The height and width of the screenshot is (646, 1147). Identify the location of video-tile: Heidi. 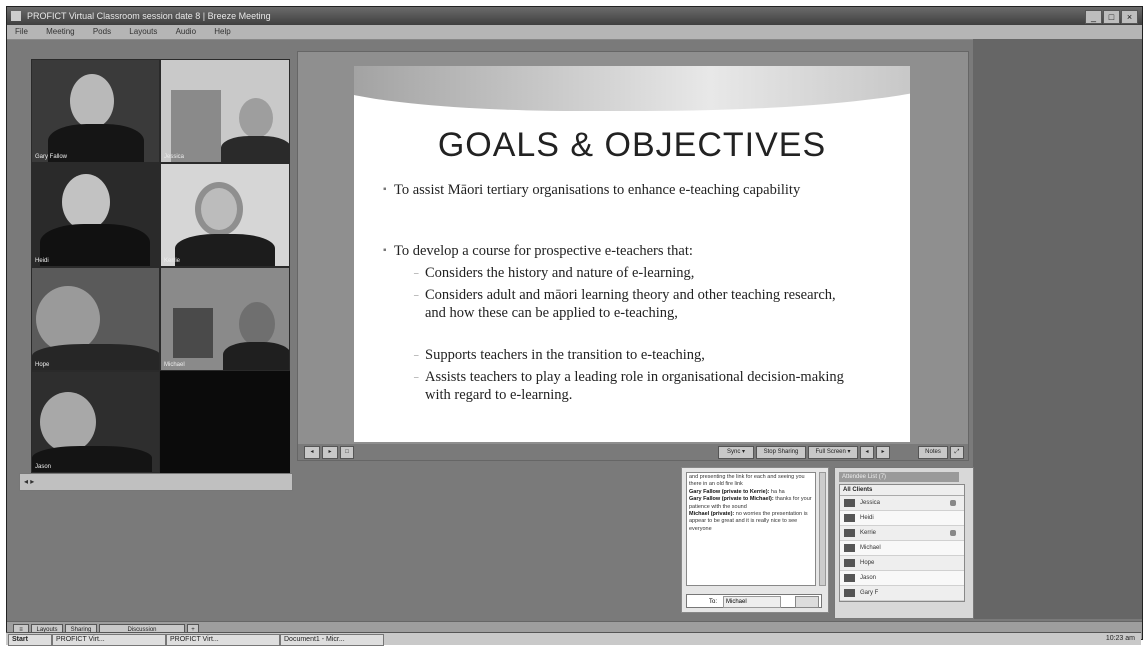
(95, 215).